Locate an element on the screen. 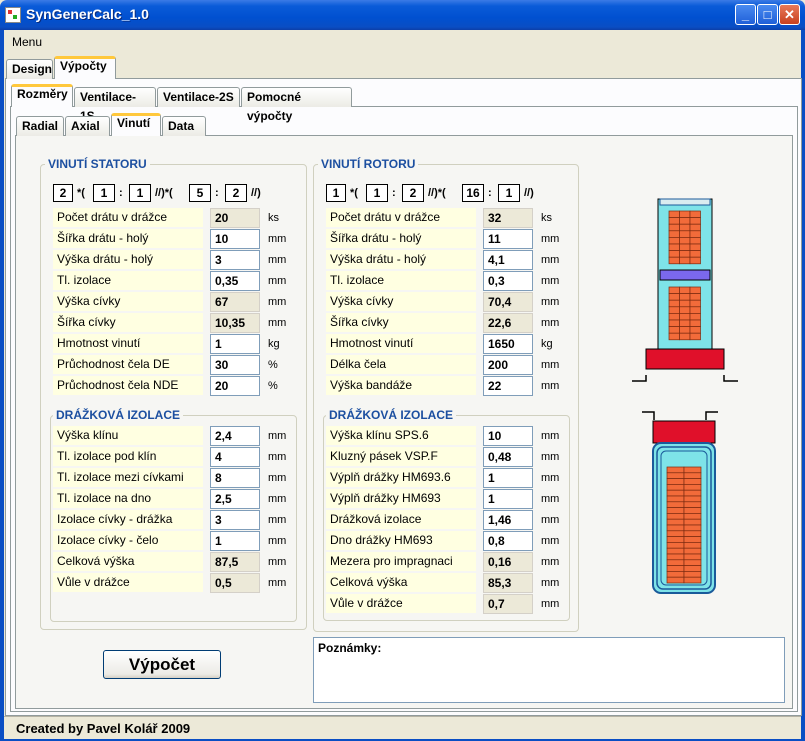 The height and width of the screenshot is (741, 805). rotor-iso-kluzny-pasek-vsp-f-field: 0,48 is located at coordinates (508, 457).